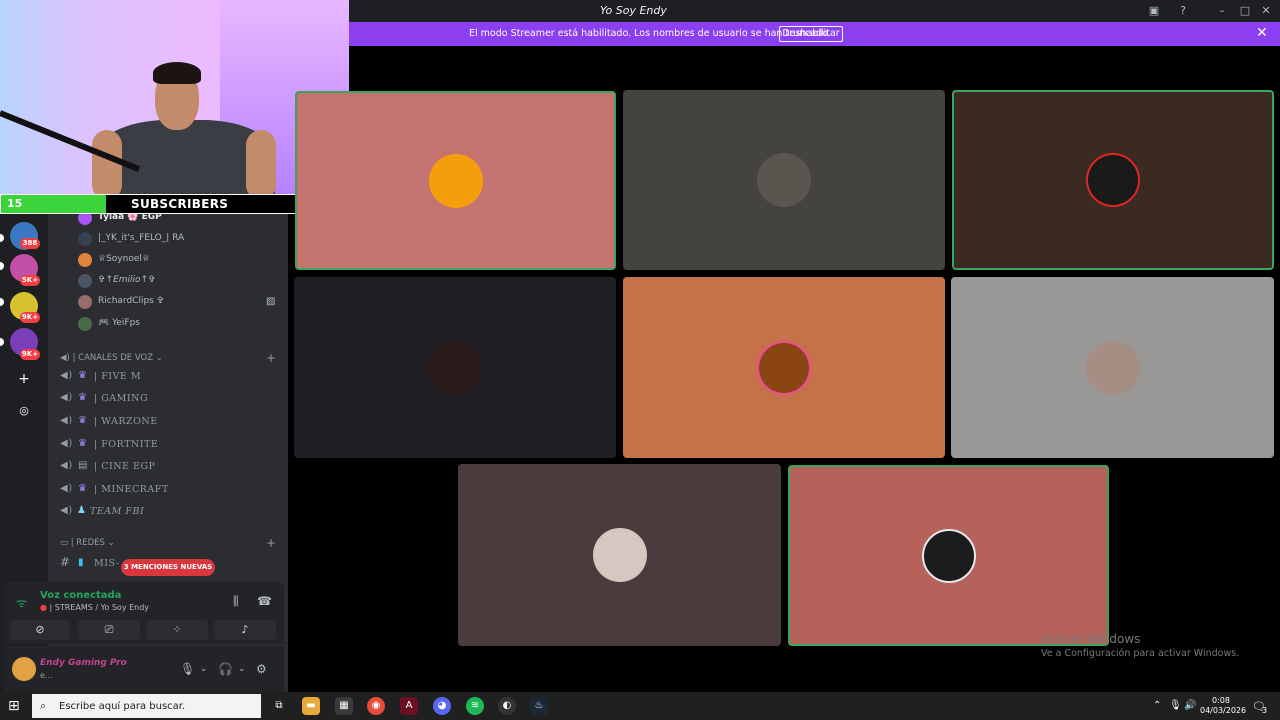 Image resolution: width=1280 pixels, height=720 pixels. Describe the element at coordinates (43, 705) in the screenshot. I see `search-icon: ⌕` at that location.